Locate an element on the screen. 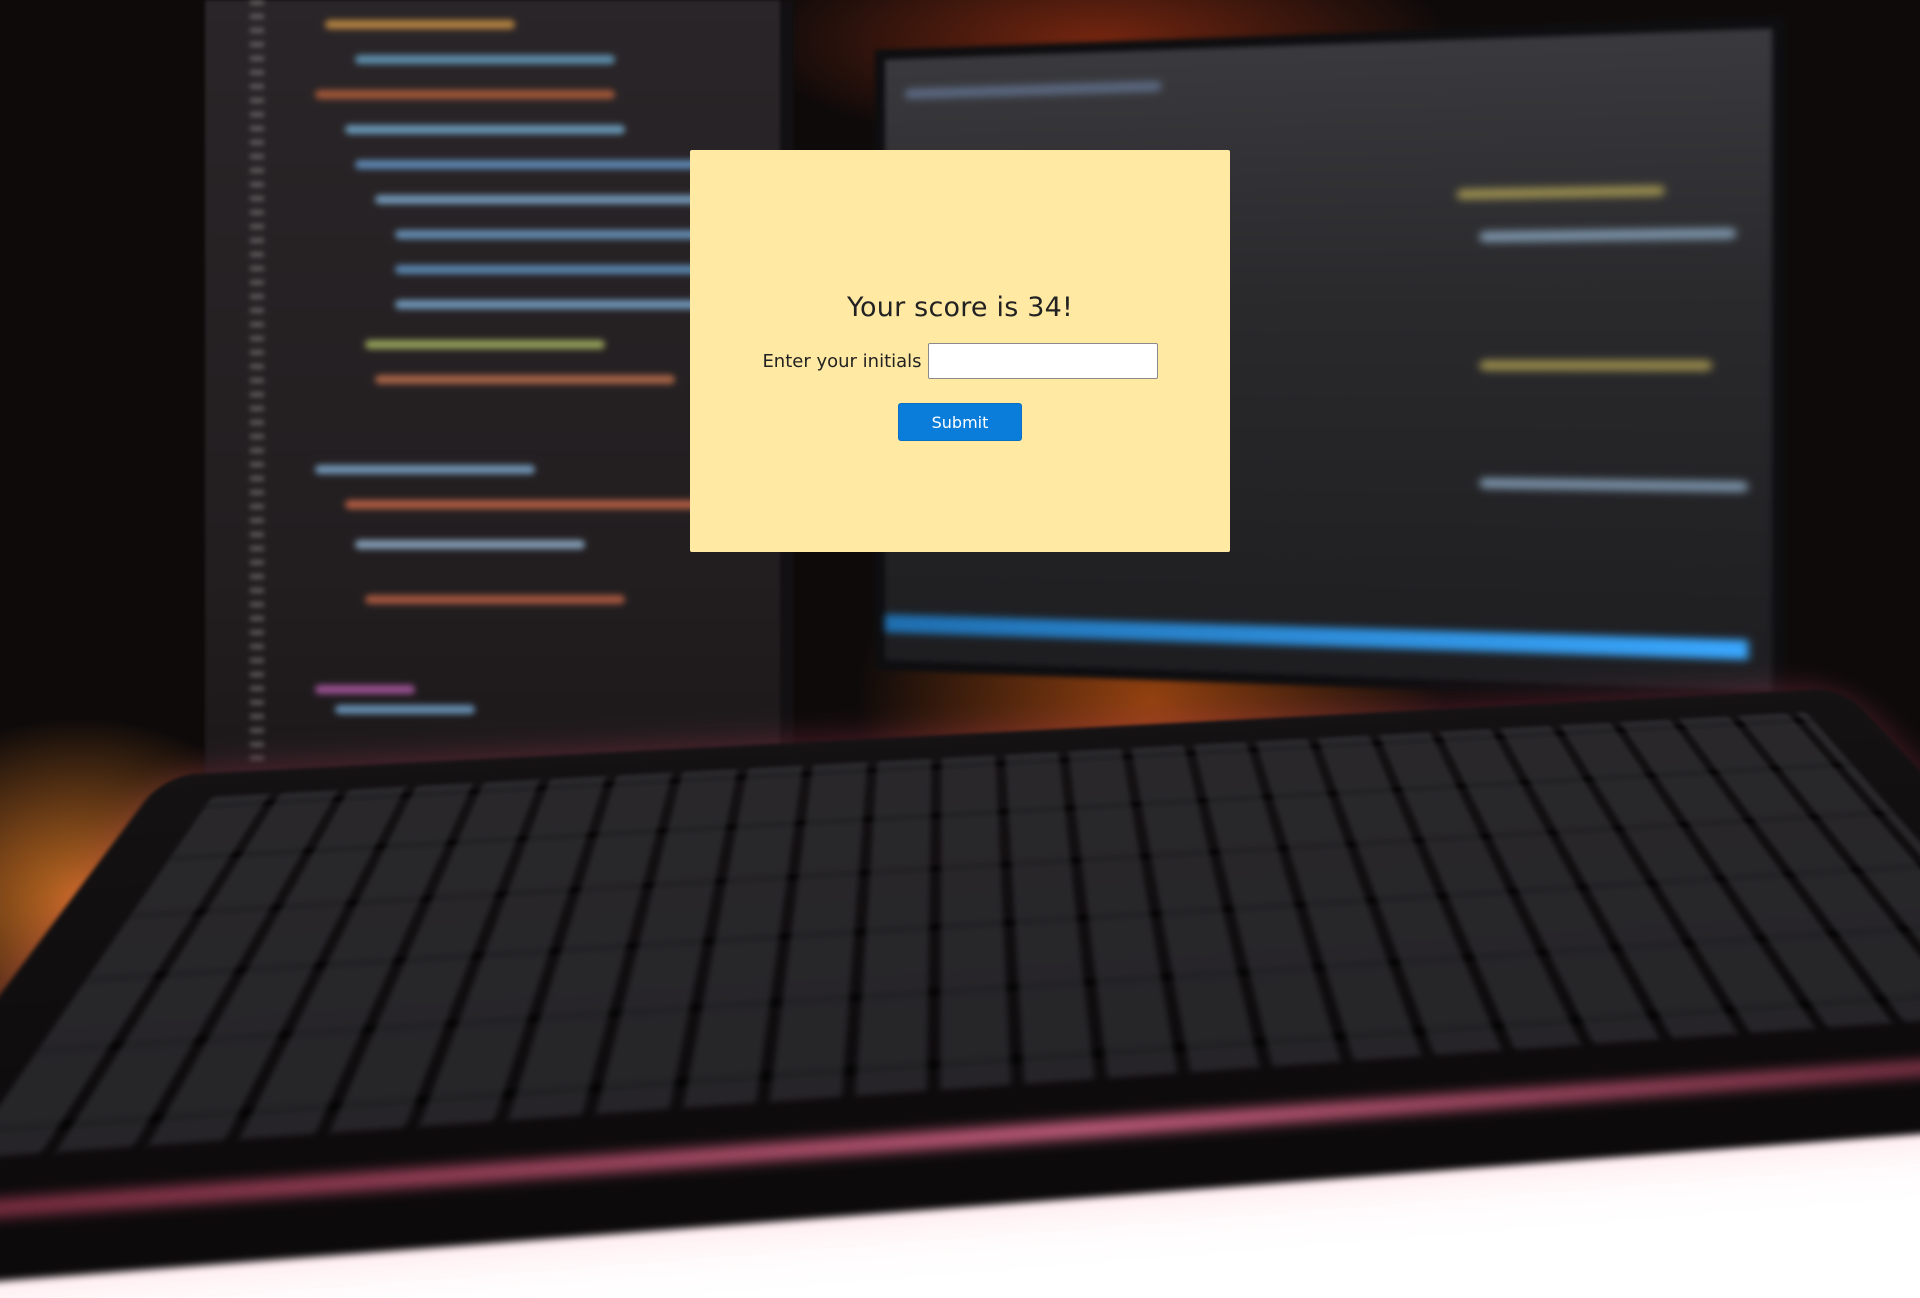 This screenshot has width=1920, height=1298. code-line-gutter is located at coordinates (257, 380).